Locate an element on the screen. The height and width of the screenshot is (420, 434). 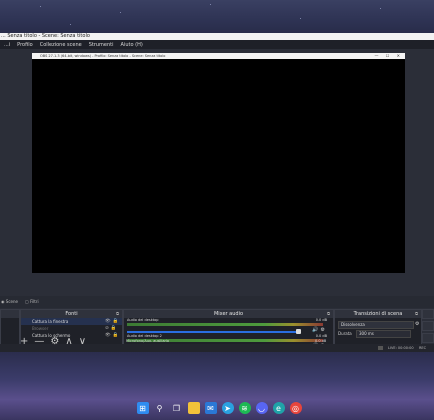
volume-meter is located at coordinates (225, 324).